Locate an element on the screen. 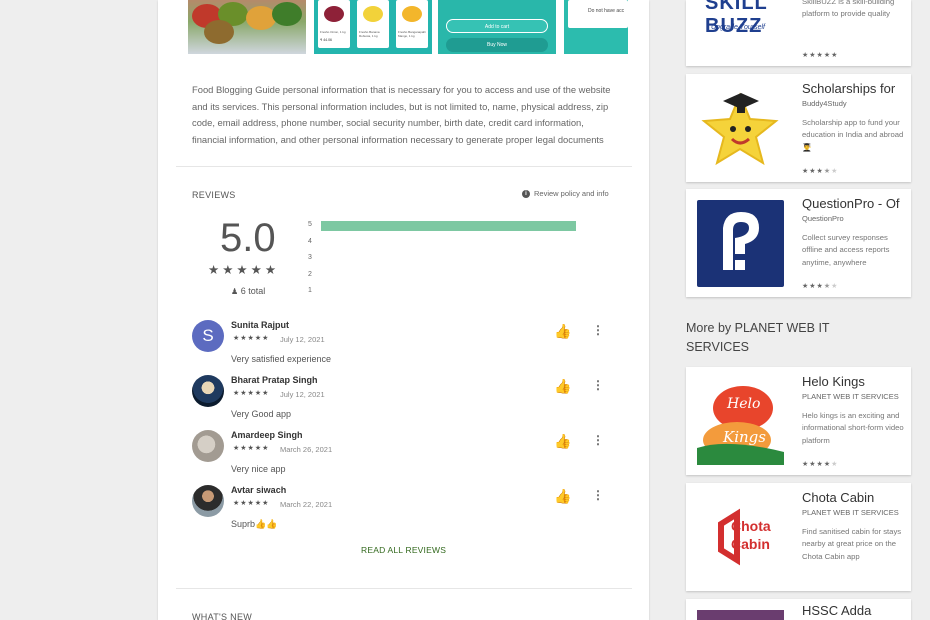 This screenshot has width=930, height=620. app-card-title: QuestionPro - Of is located at coordinates (853, 203).